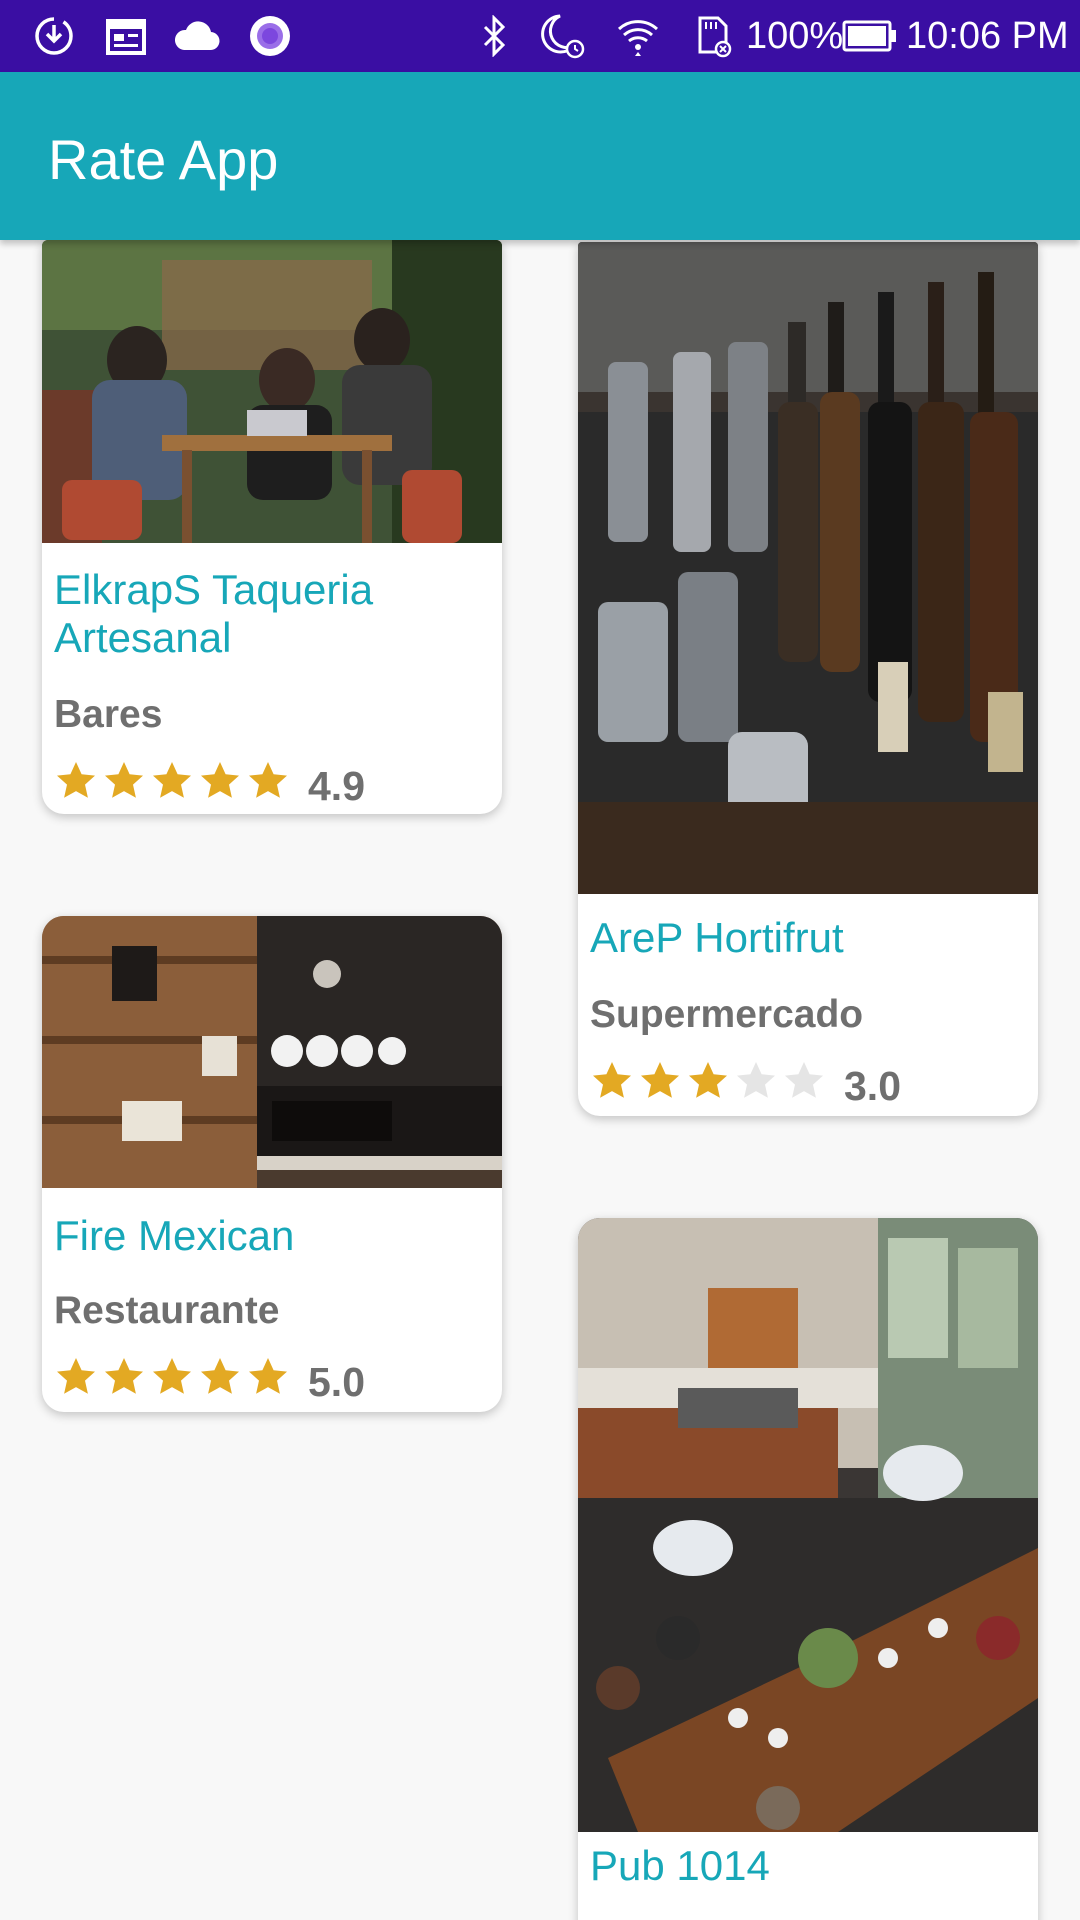 This screenshot has width=1080, height=1920. I want to click on status-bar: 100% 10:06 PM, so click(540, 36).